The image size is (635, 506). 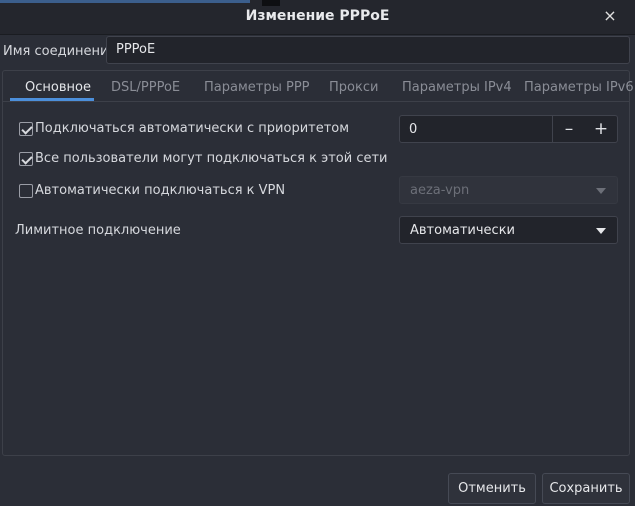 What do you see at coordinates (413, 129) in the screenshot?
I see `priority-value: 0` at bounding box center [413, 129].